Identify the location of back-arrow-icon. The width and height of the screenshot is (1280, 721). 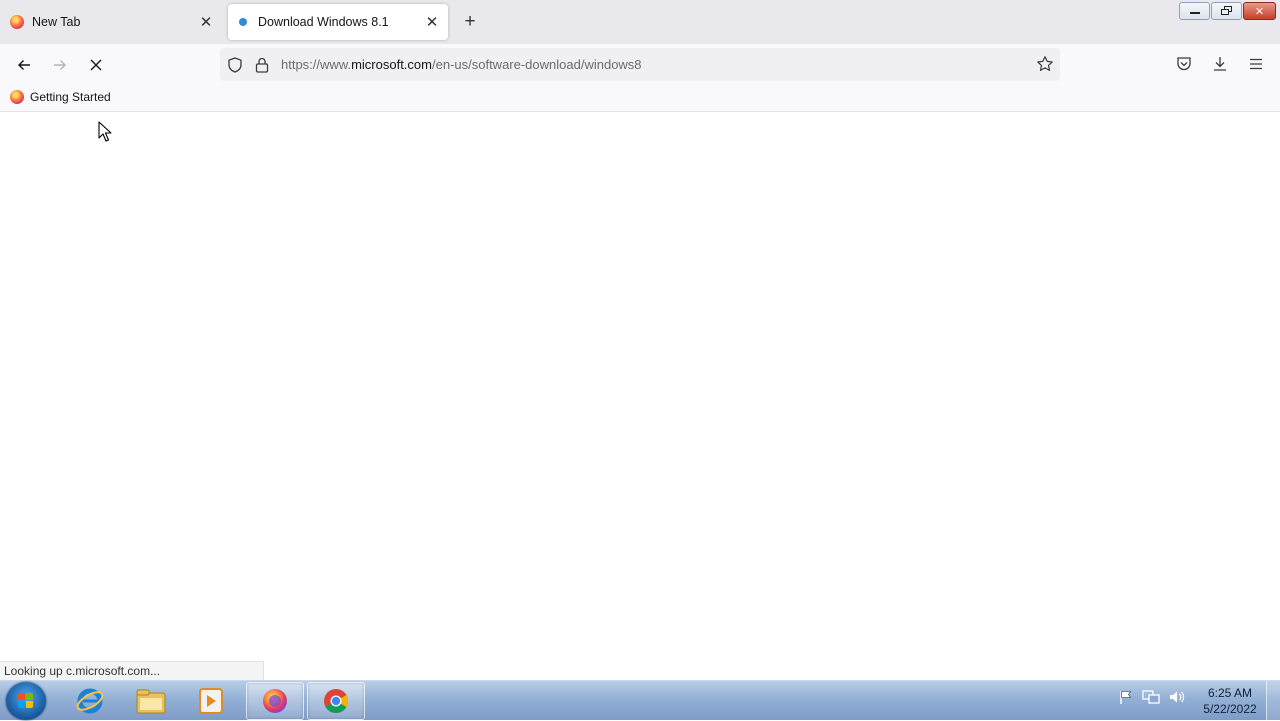
(24, 65).